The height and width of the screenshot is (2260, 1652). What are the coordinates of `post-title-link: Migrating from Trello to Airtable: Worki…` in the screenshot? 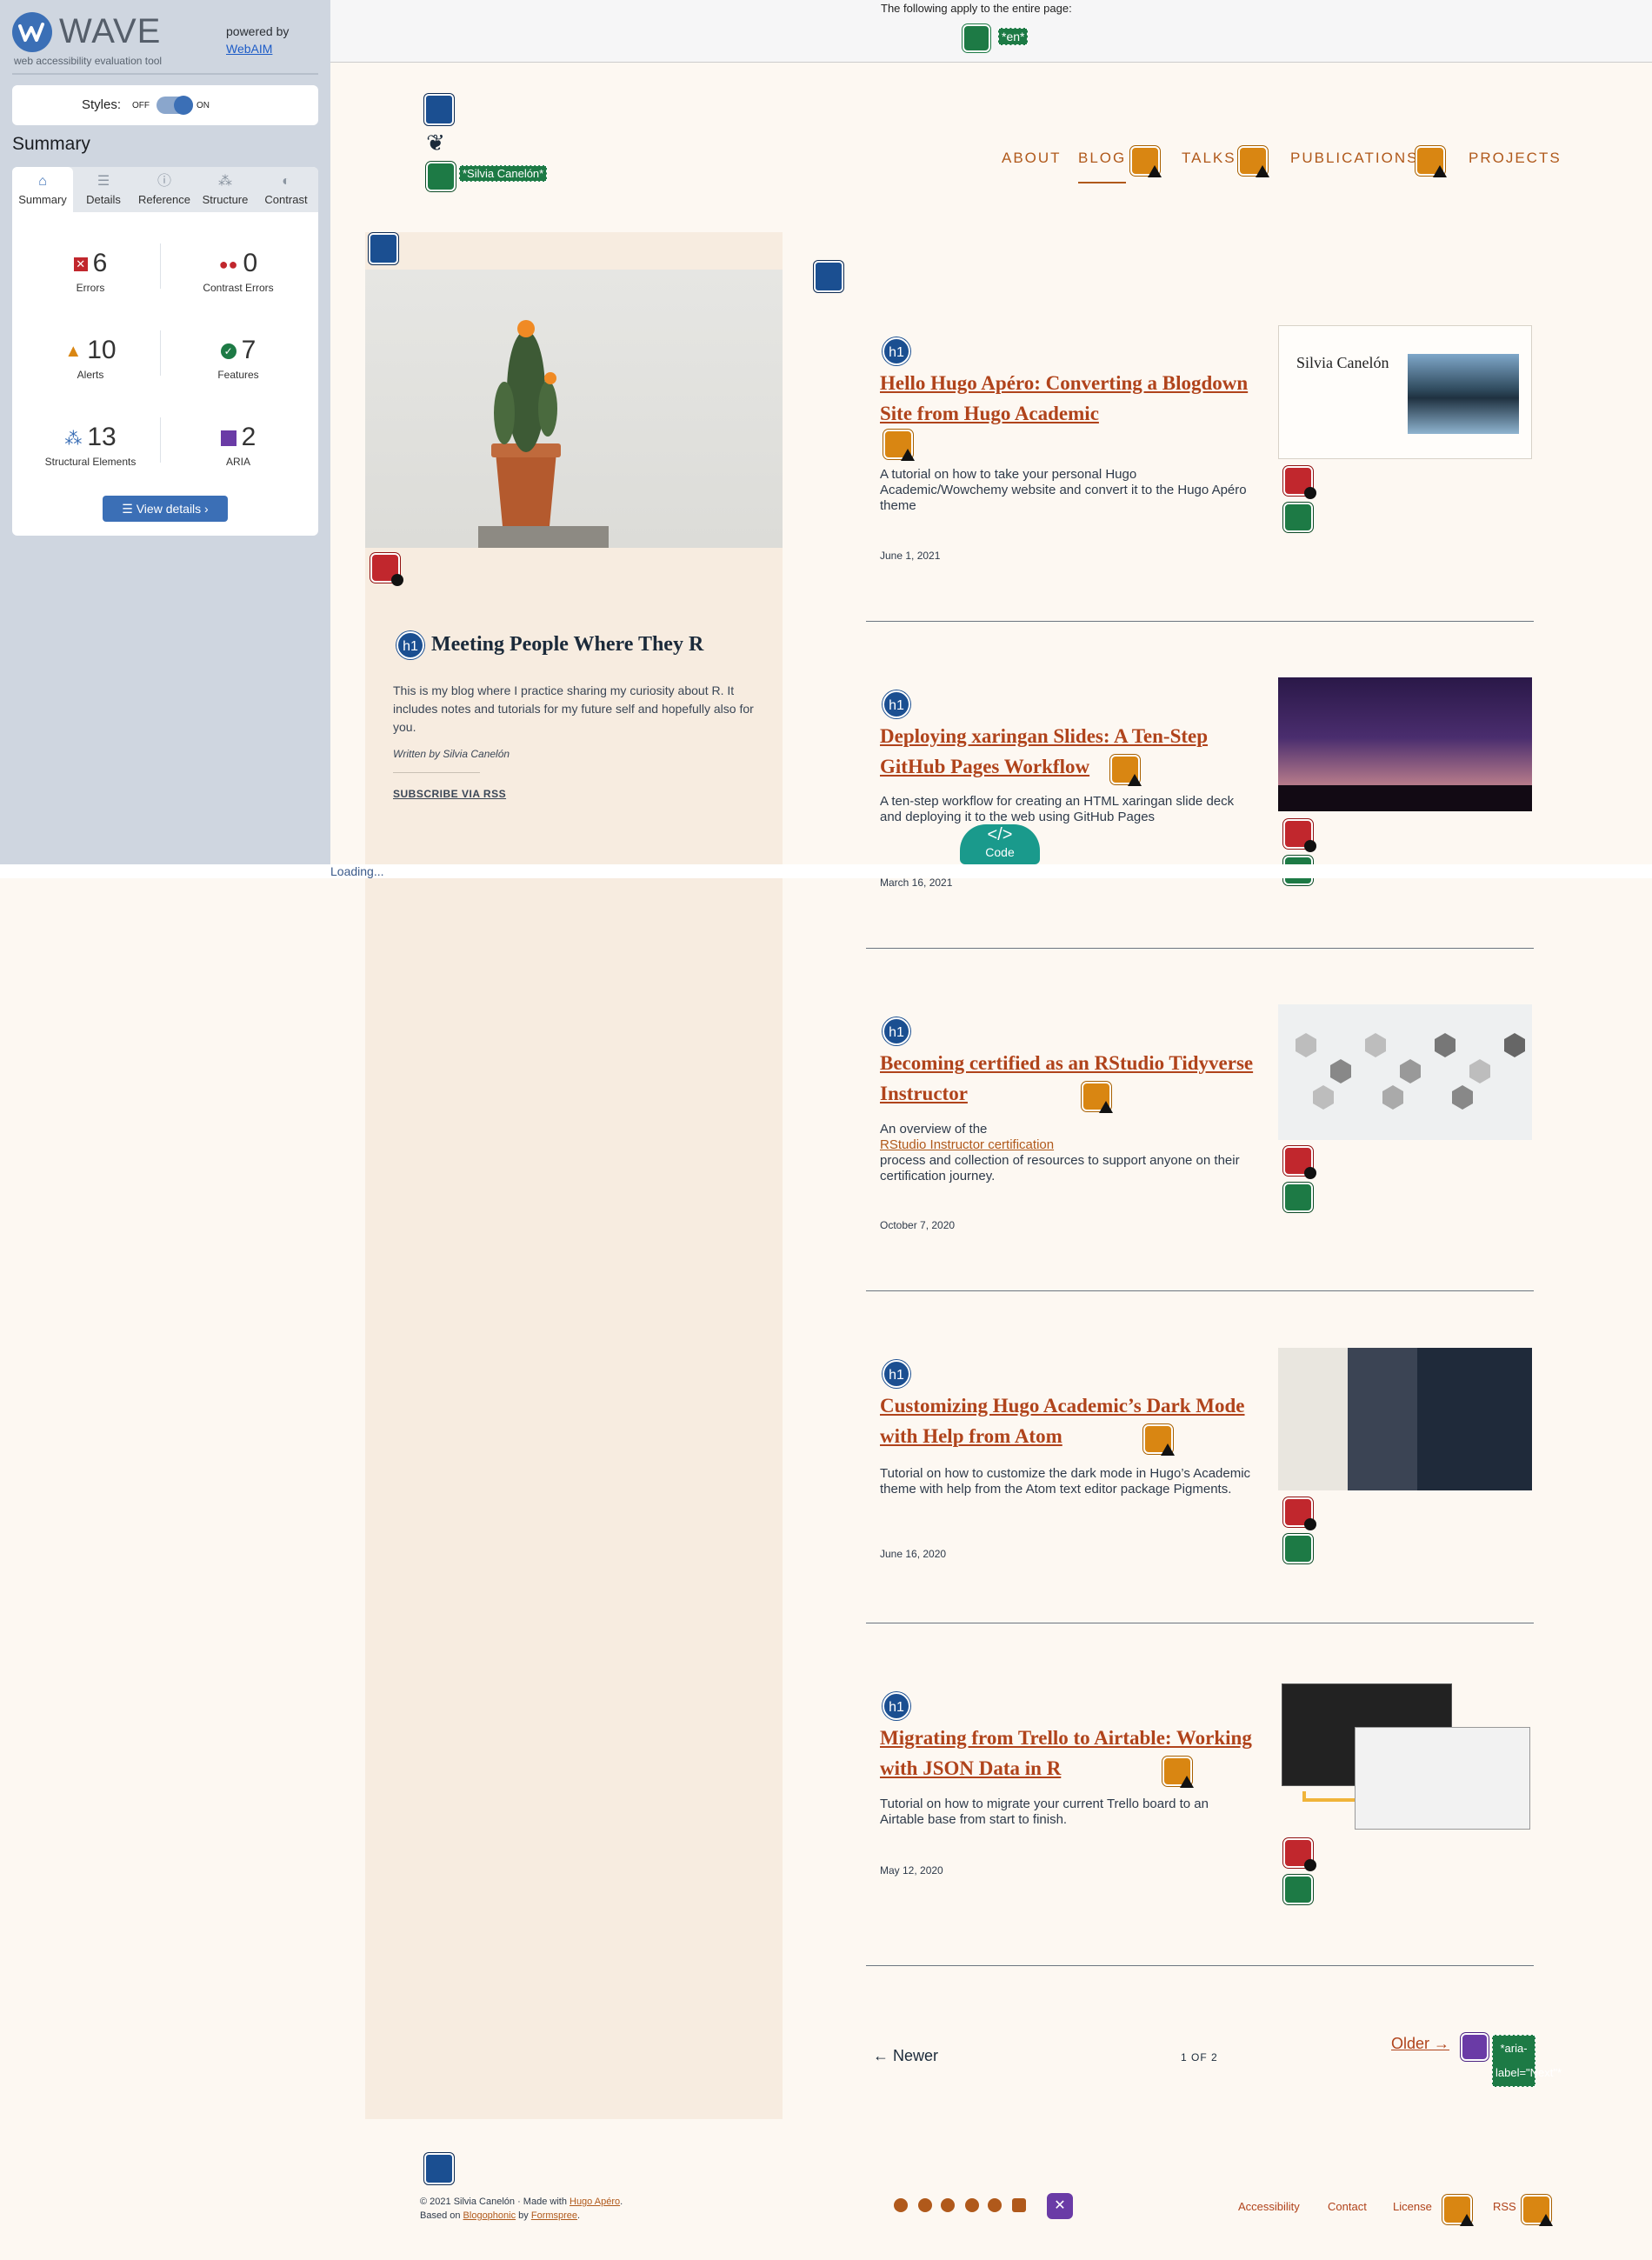 It's located at (1071, 1753).